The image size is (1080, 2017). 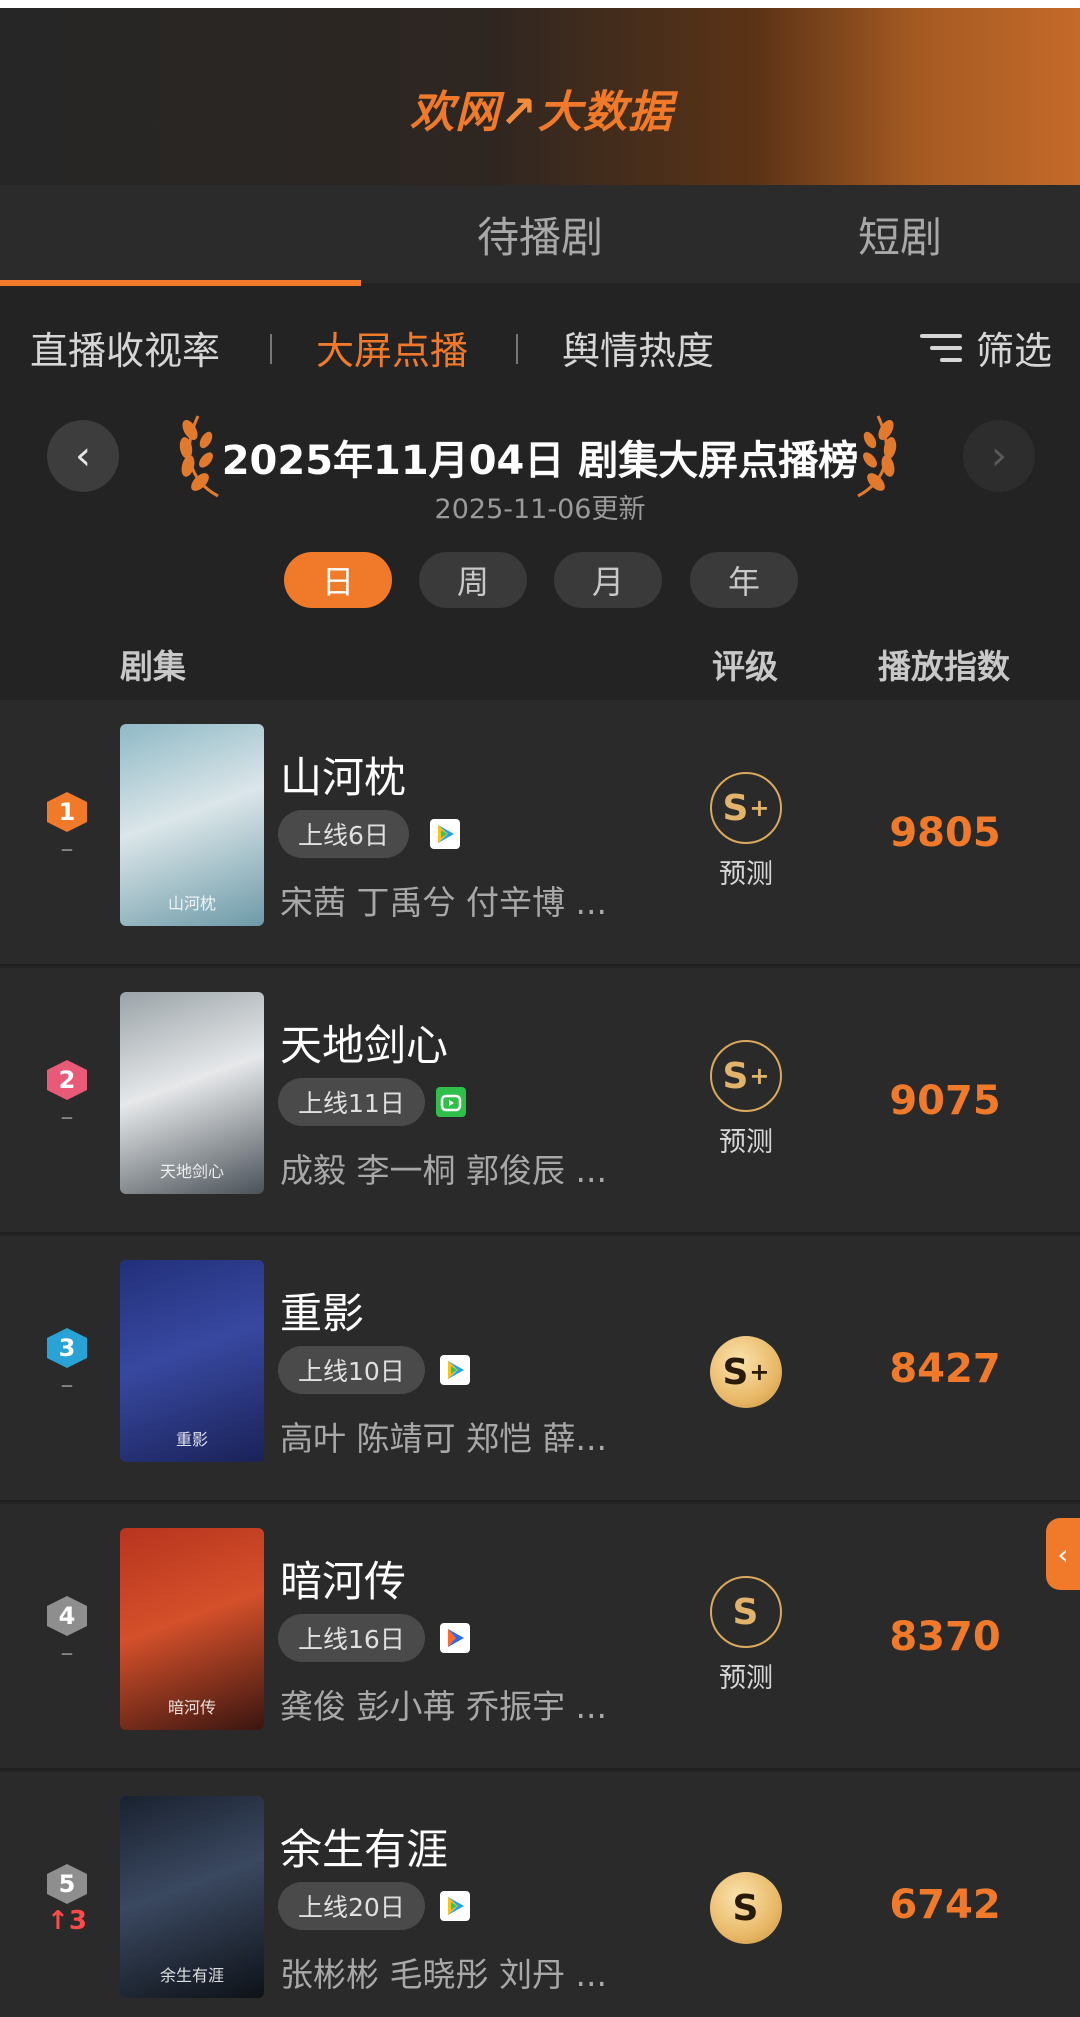 What do you see at coordinates (67, 1921) in the screenshot?
I see `rank-change: ↑3` at bounding box center [67, 1921].